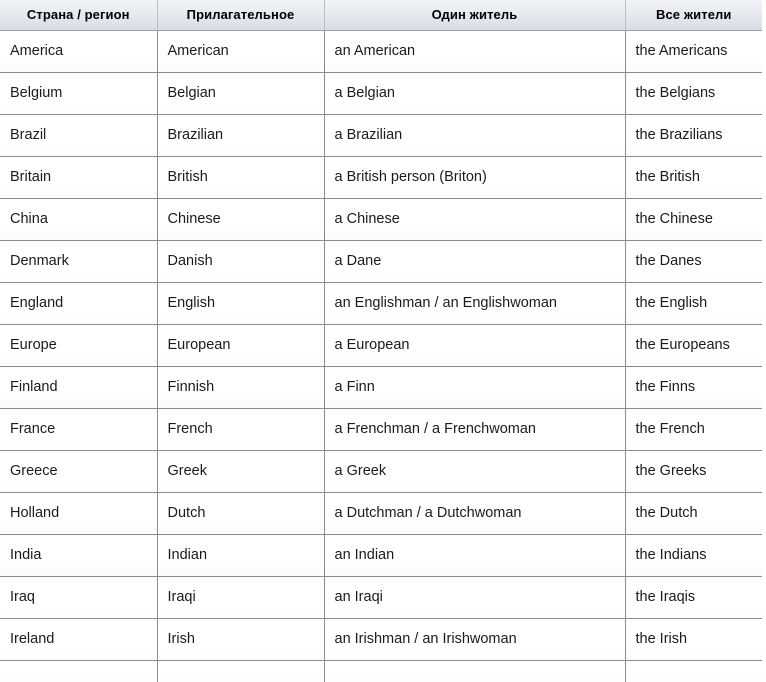  Describe the element at coordinates (475, 471) in the screenshot. I see `cell-one-inhabitant: a Greek` at that location.